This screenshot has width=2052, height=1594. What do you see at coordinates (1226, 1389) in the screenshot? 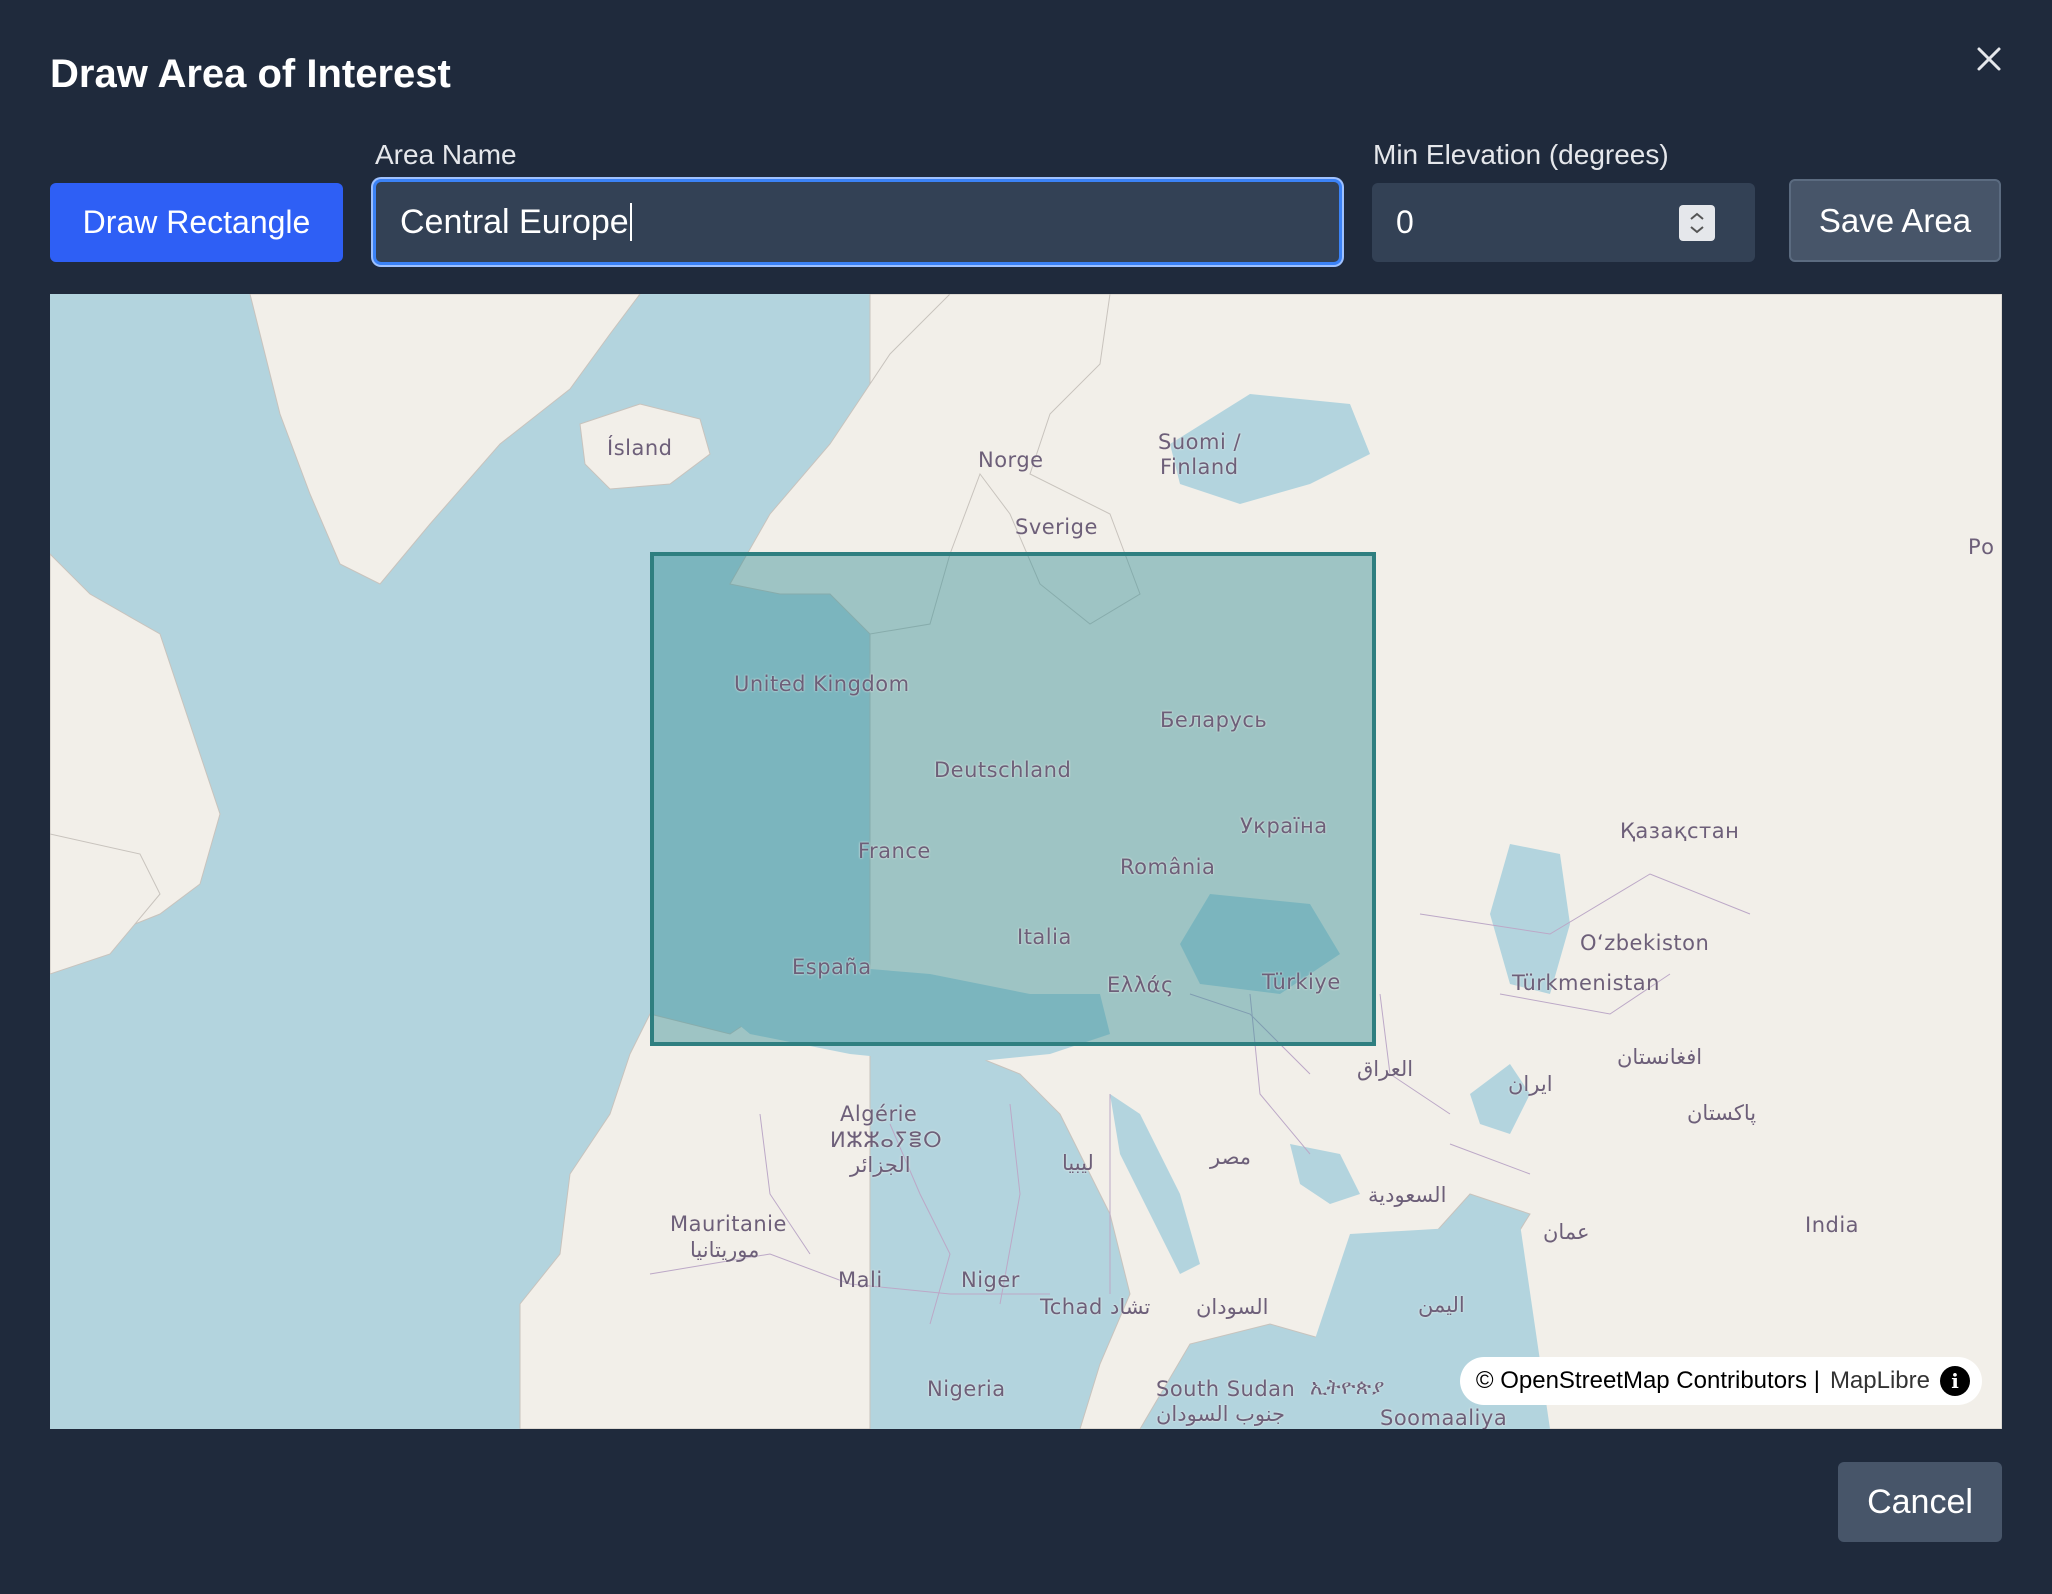
I see `map-label: South Sudan` at bounding box center [1226, 1389].